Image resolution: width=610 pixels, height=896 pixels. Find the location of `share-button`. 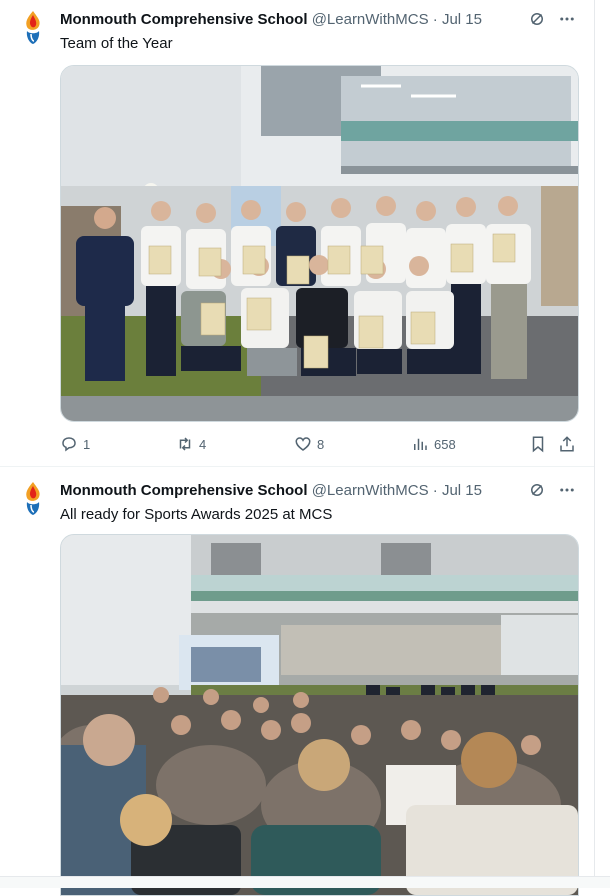

share-button is located at coordinates (567, 444).